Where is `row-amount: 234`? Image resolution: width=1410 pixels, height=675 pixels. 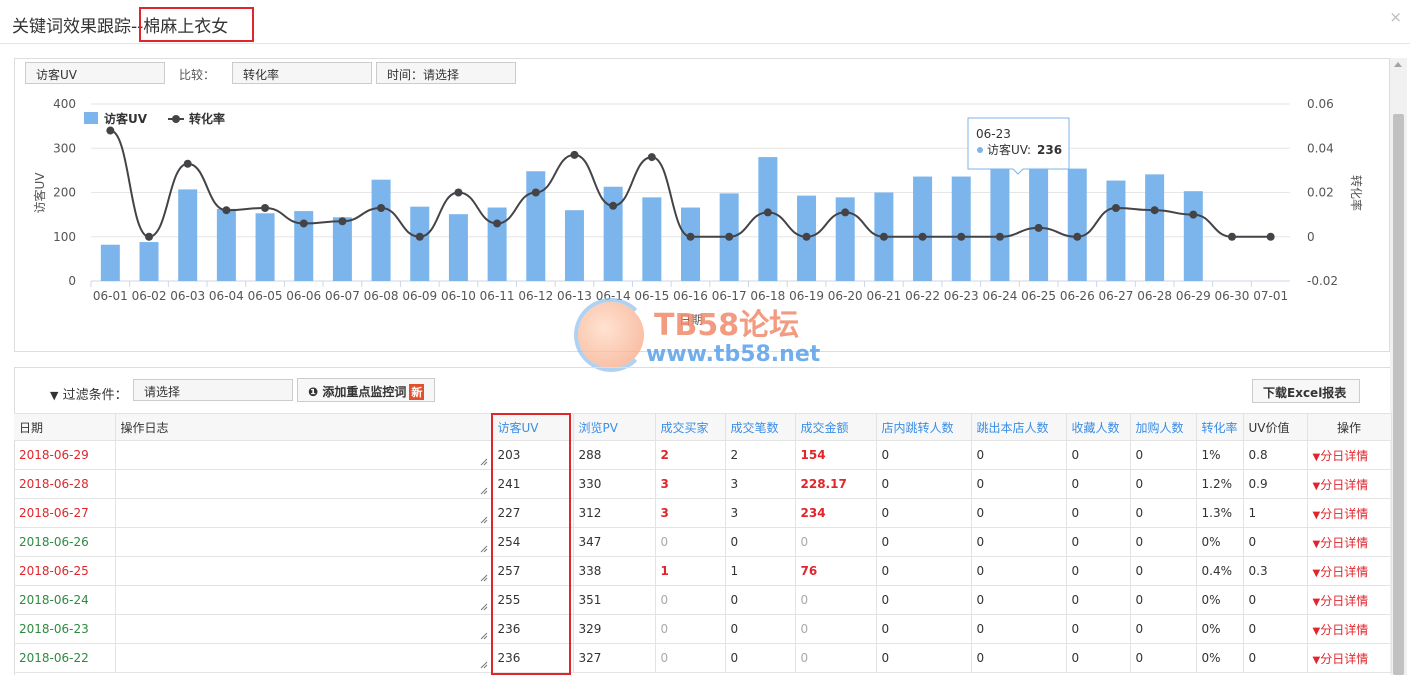
row-amount: 234 is located at coordinates (836, 513).